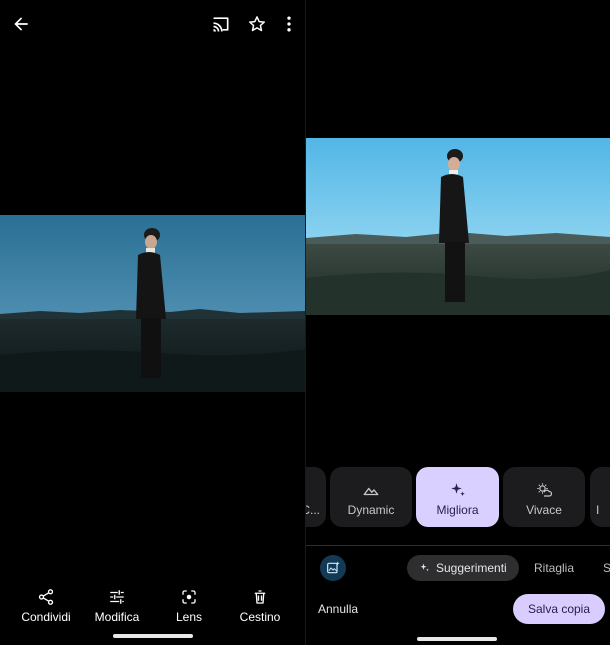  What do you see at coordinates (598, 510) in the screenshot?
I see `filter-label: I` at bounding box center [598, 510].